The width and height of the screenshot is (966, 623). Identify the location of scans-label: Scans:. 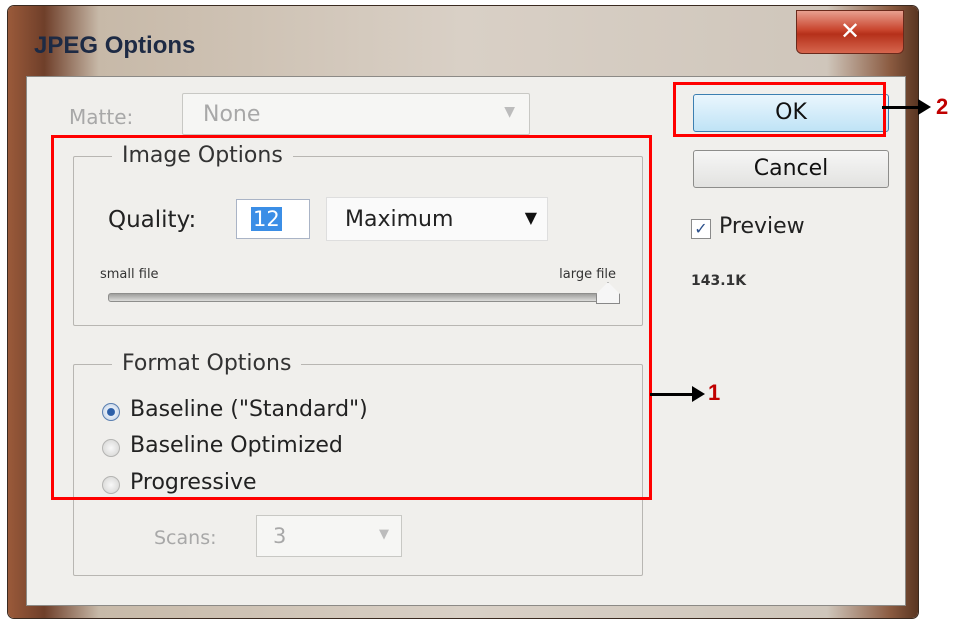
(185, 538).